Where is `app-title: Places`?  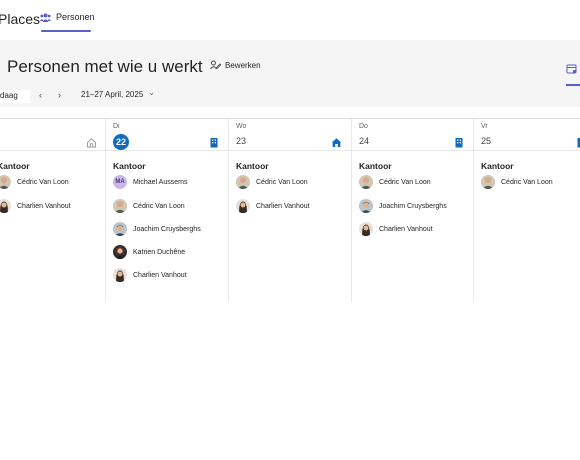 app-title: Places is located at coordinates (20, 19).